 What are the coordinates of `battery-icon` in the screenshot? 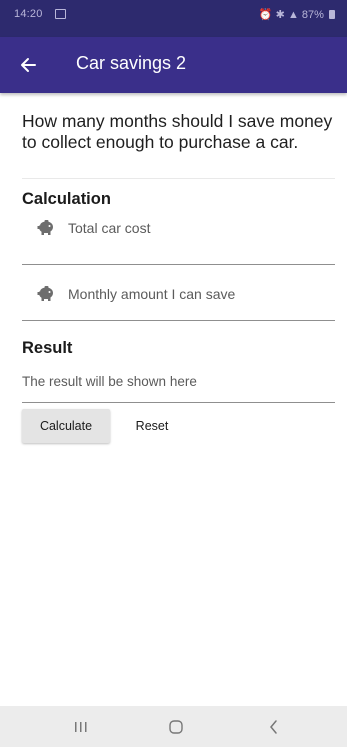 It's located at (332, 14).